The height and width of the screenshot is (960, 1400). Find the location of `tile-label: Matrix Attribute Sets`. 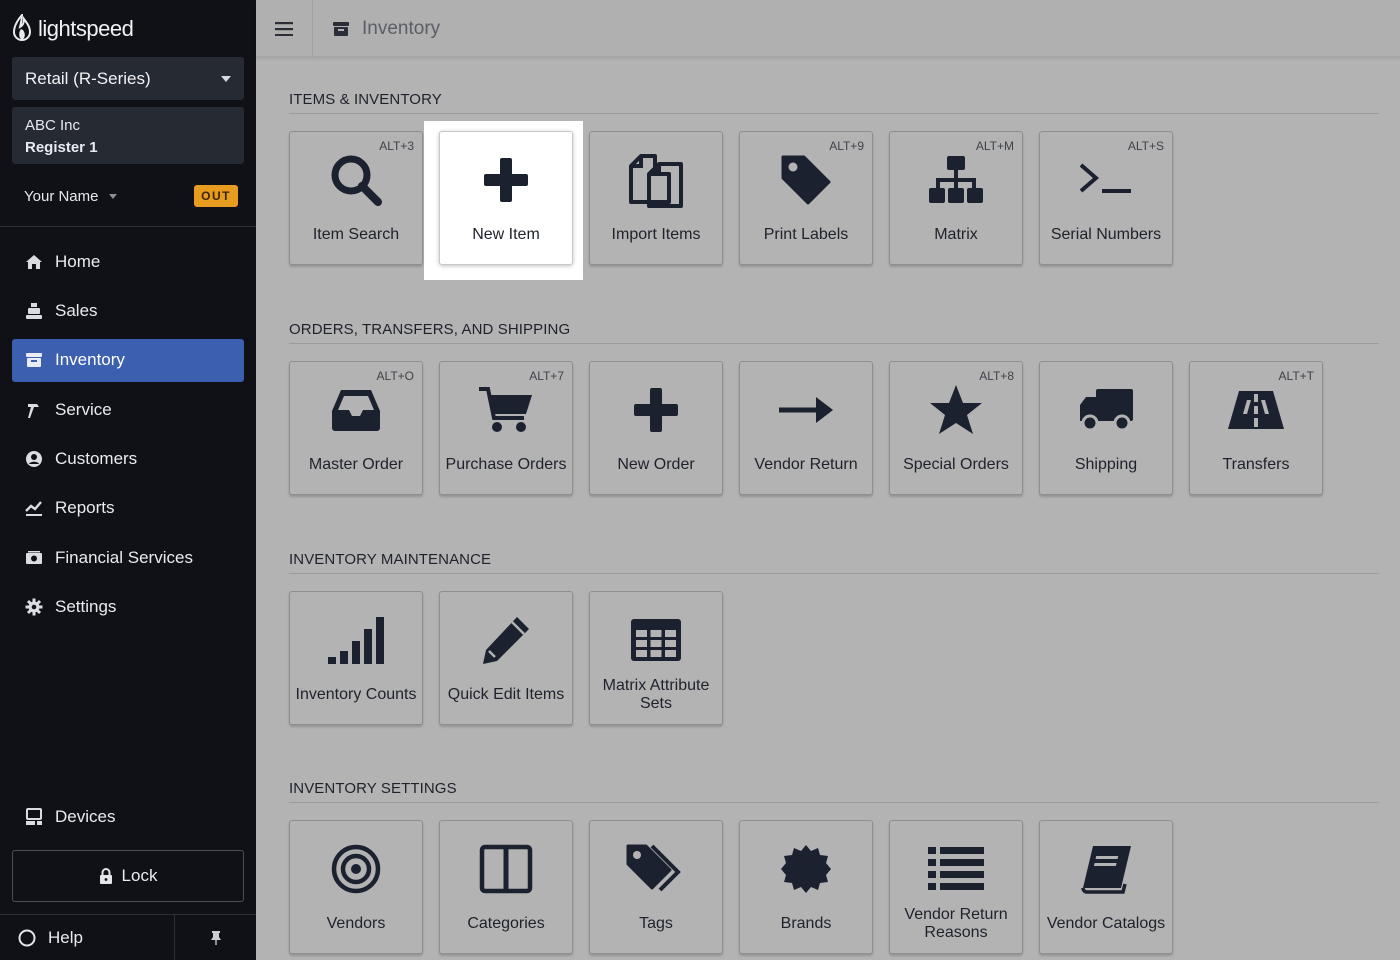

tile-label: Matrix Attribute Sets is located at coordinates (656, 694).